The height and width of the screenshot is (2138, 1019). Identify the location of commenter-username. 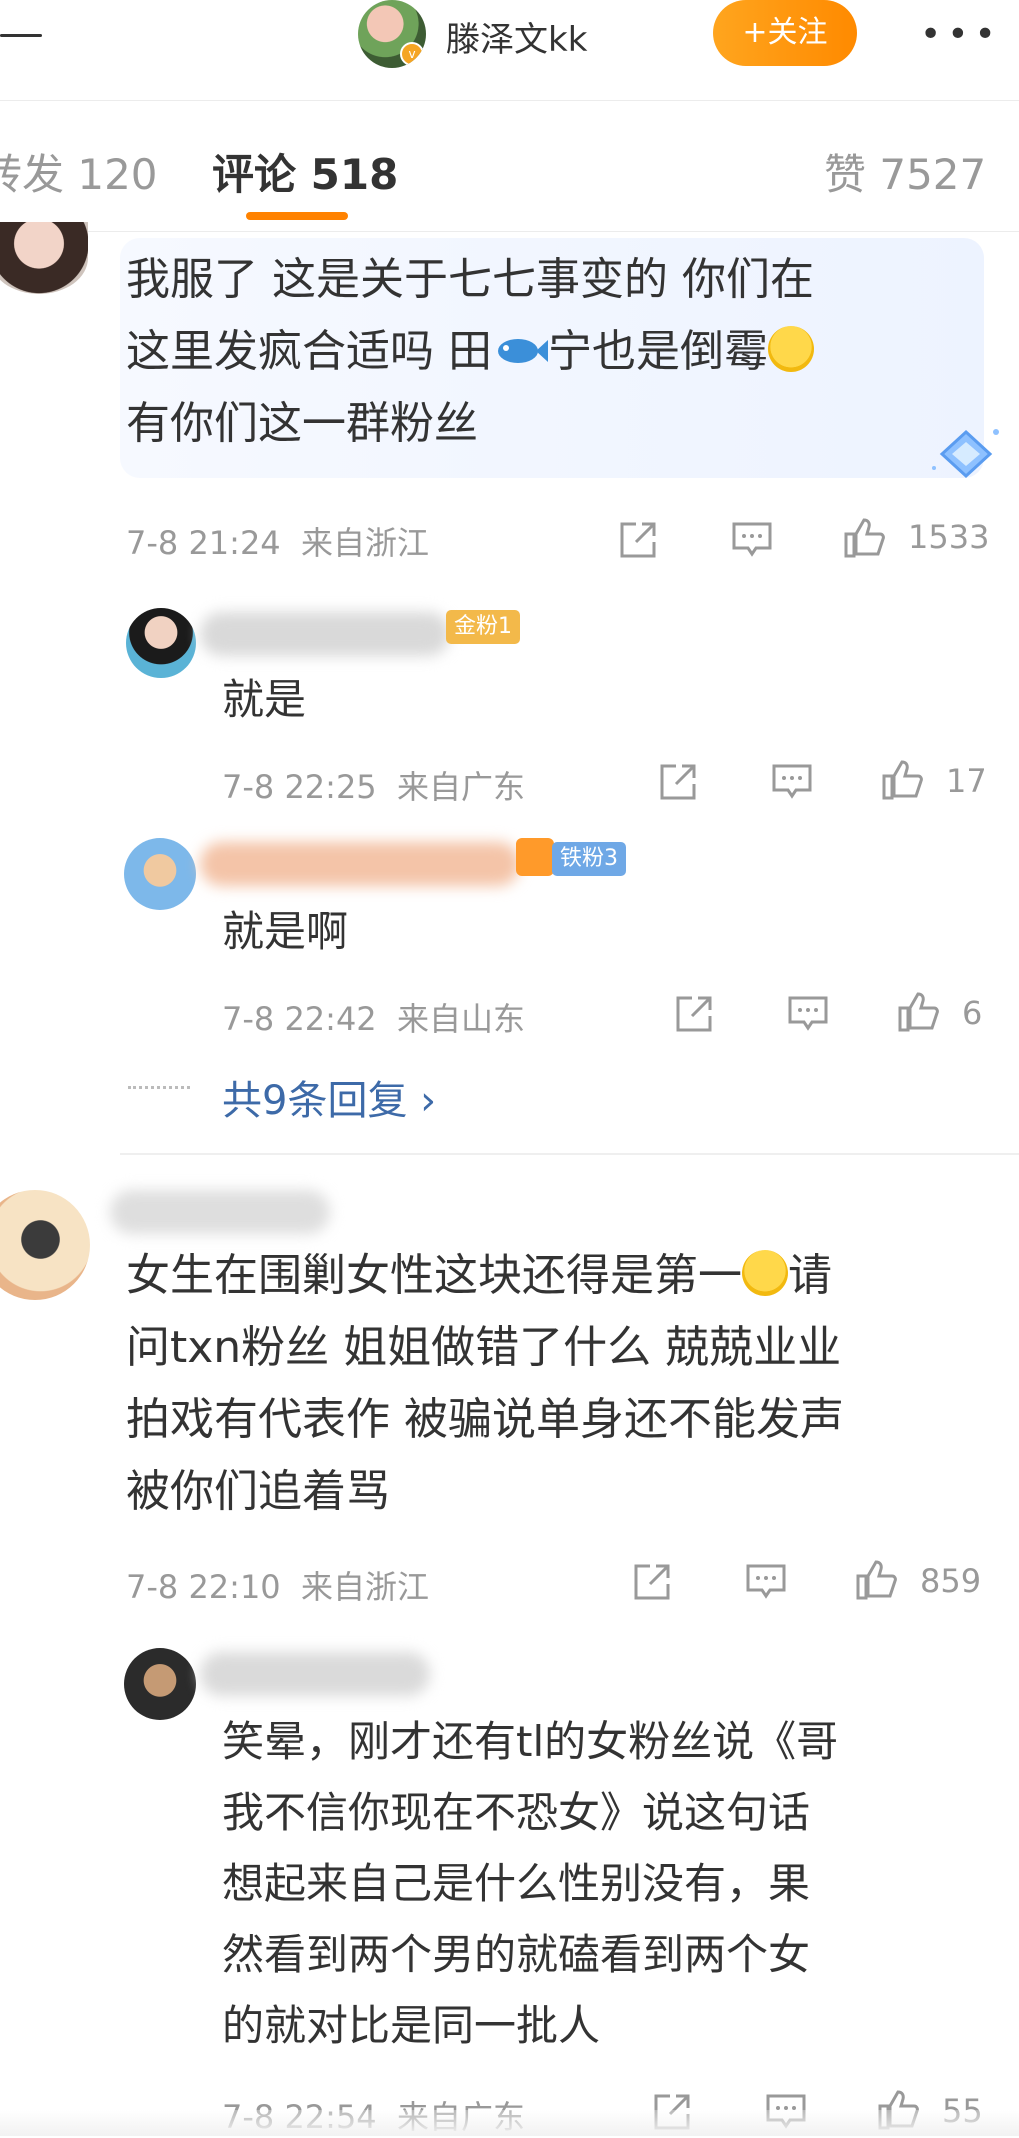
(220, 1212).